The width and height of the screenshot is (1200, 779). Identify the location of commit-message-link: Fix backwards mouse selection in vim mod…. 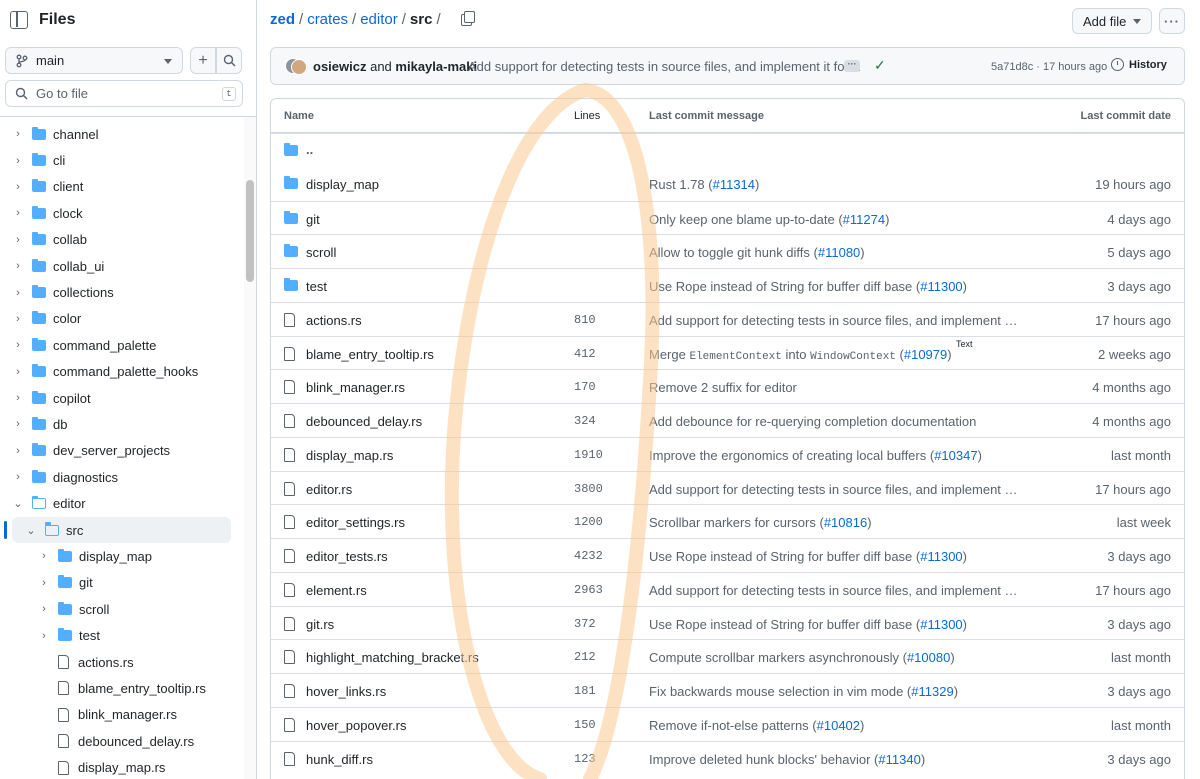
(803, 691).